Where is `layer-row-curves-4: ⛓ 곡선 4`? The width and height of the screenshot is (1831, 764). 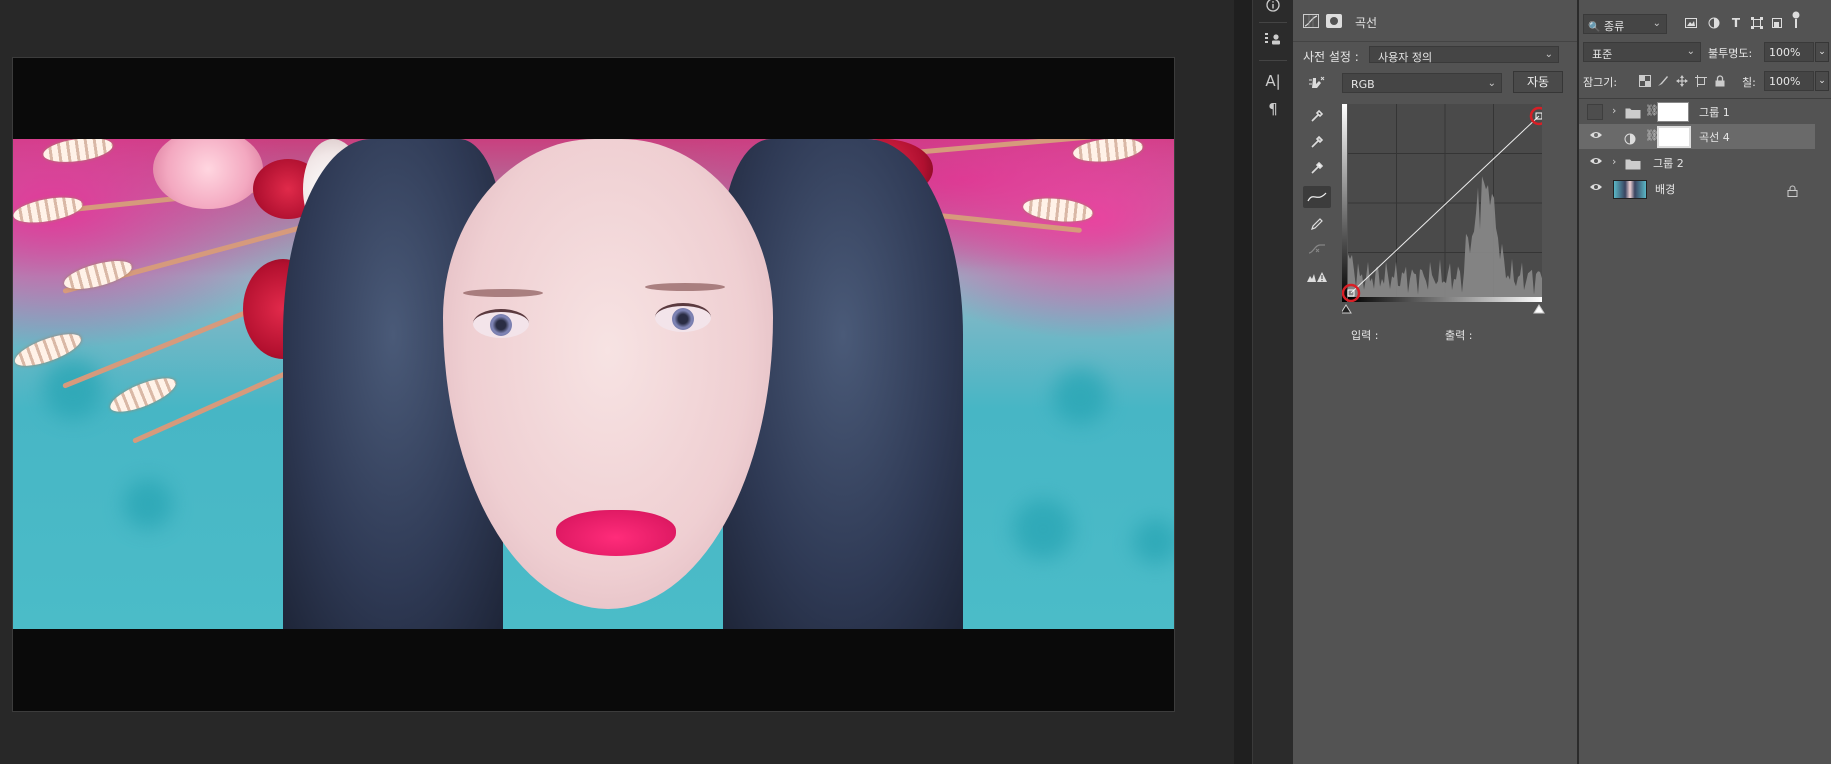
layer-row-curves-4: ⛓ 곡선 4 is located at coordinates (1697, 136).